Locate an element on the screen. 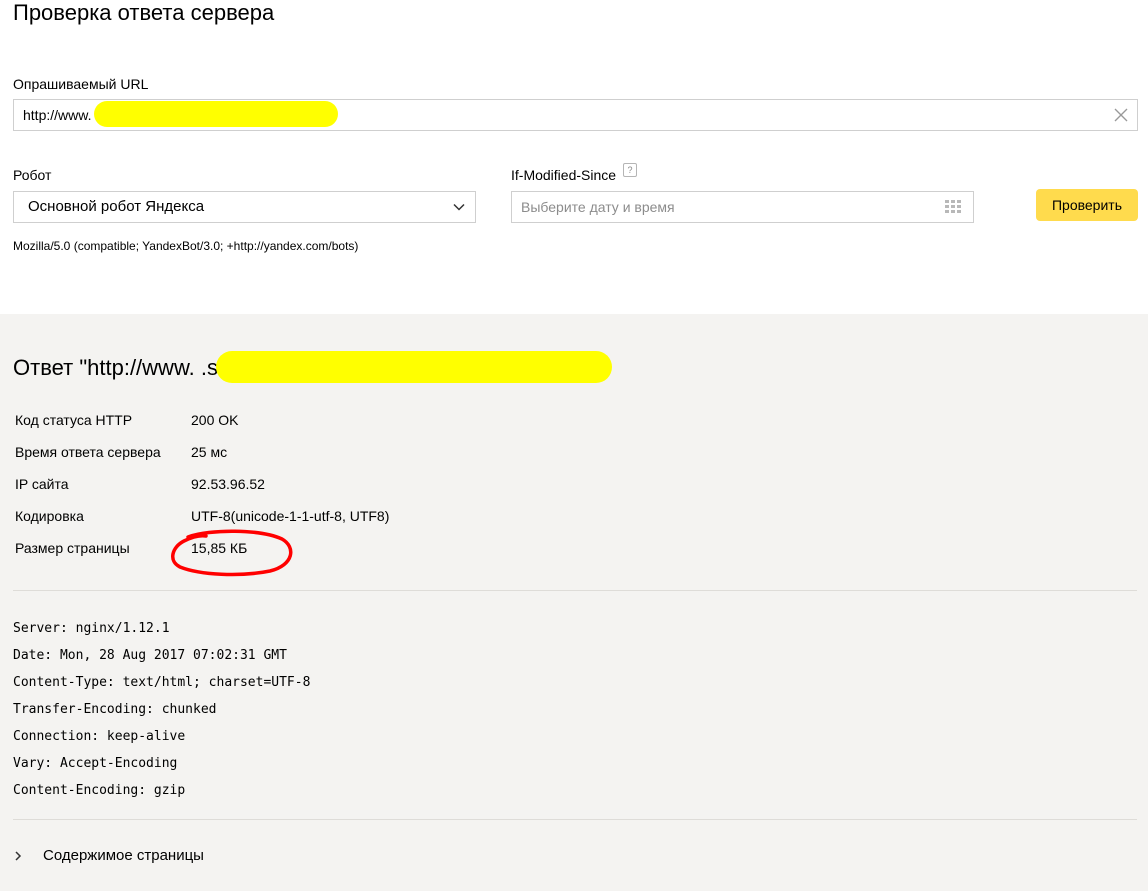 Image resolution: width=1148 pixels, height=891 pixels. calendar-icon is located at coordinates (953, 207).